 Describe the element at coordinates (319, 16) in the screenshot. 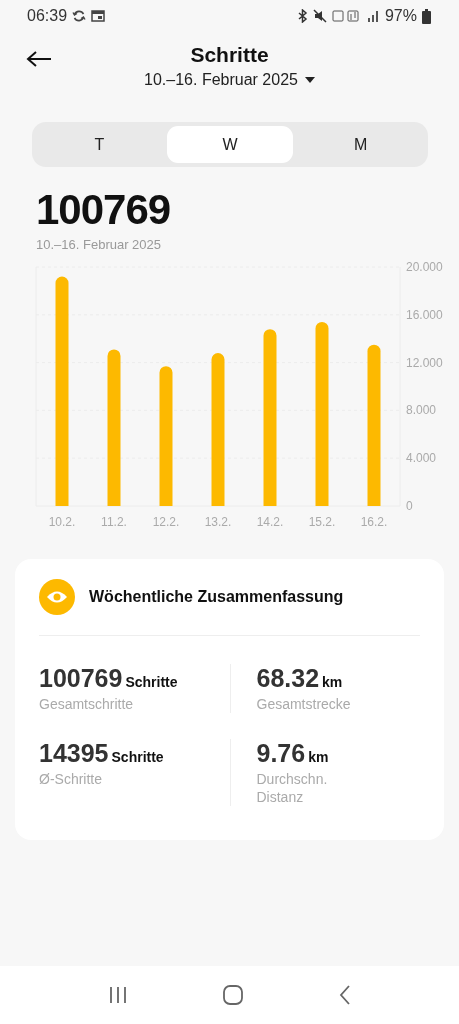

I see `mute-icon` at that location.